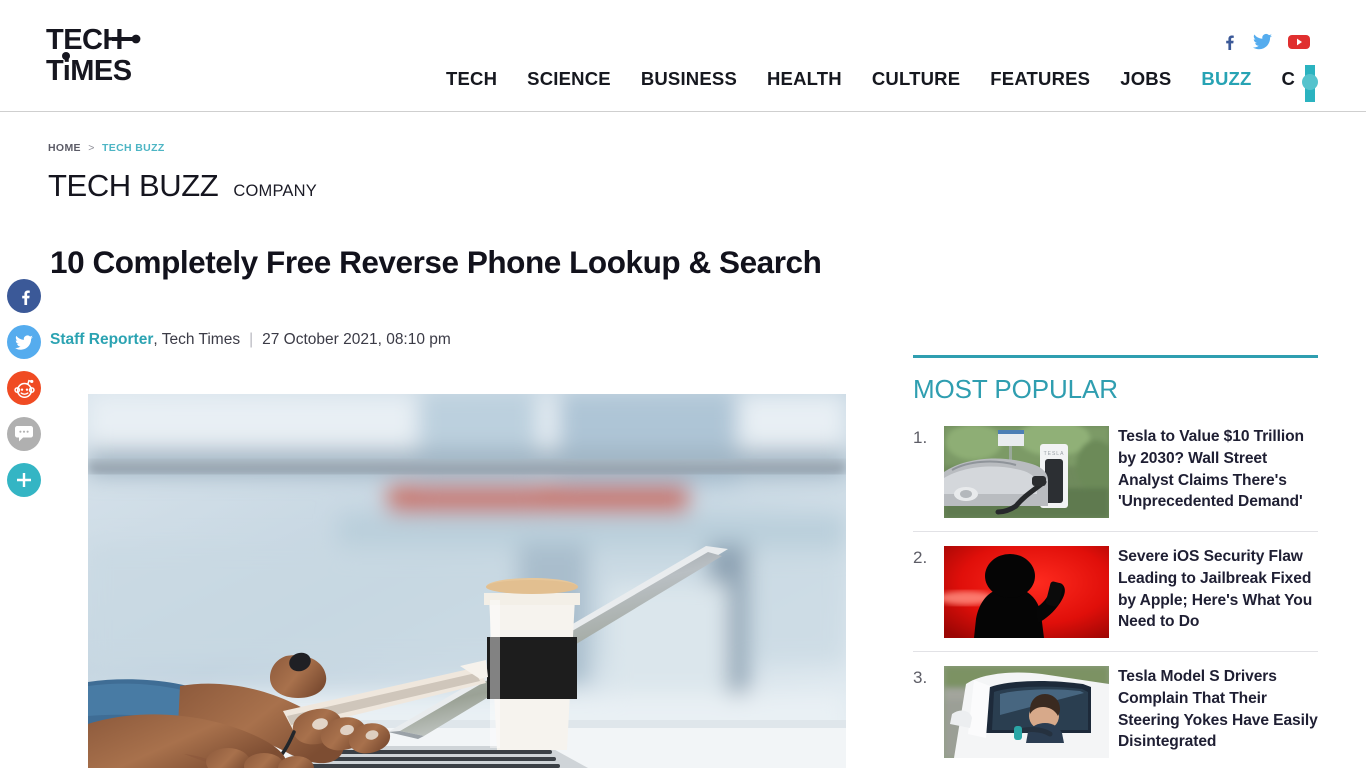 Image resolution: width=1366 pixels, height=768 pixels. I want to click on red-silhouette-photo, so click(1026, 592).